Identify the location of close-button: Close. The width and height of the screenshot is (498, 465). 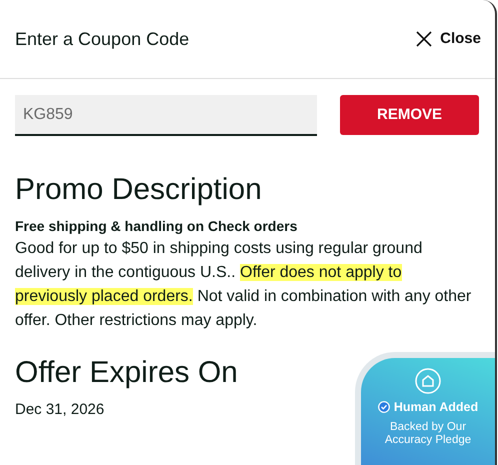
(448, 39).